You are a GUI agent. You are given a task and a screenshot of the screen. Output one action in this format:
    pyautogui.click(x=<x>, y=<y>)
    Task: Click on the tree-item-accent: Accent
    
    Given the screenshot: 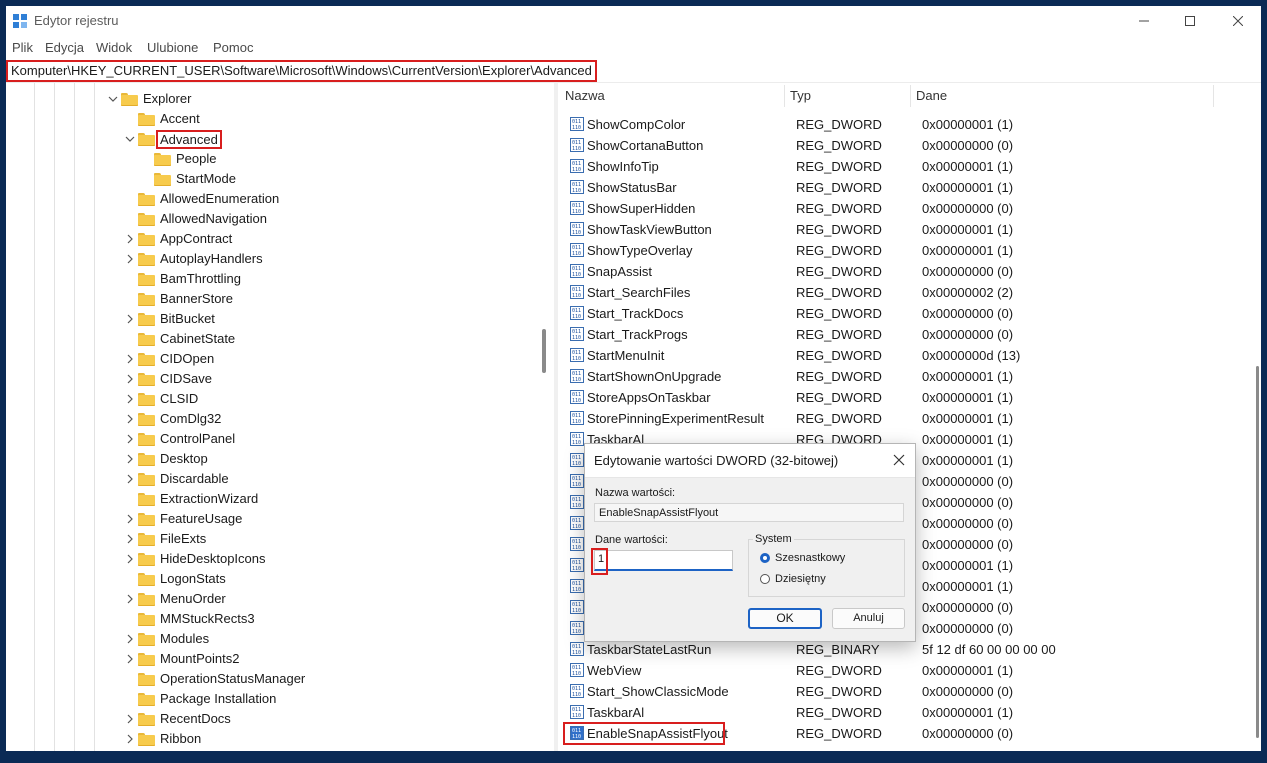 What is the action you would take?
    pyautogui.click(x=169, y=119)
    